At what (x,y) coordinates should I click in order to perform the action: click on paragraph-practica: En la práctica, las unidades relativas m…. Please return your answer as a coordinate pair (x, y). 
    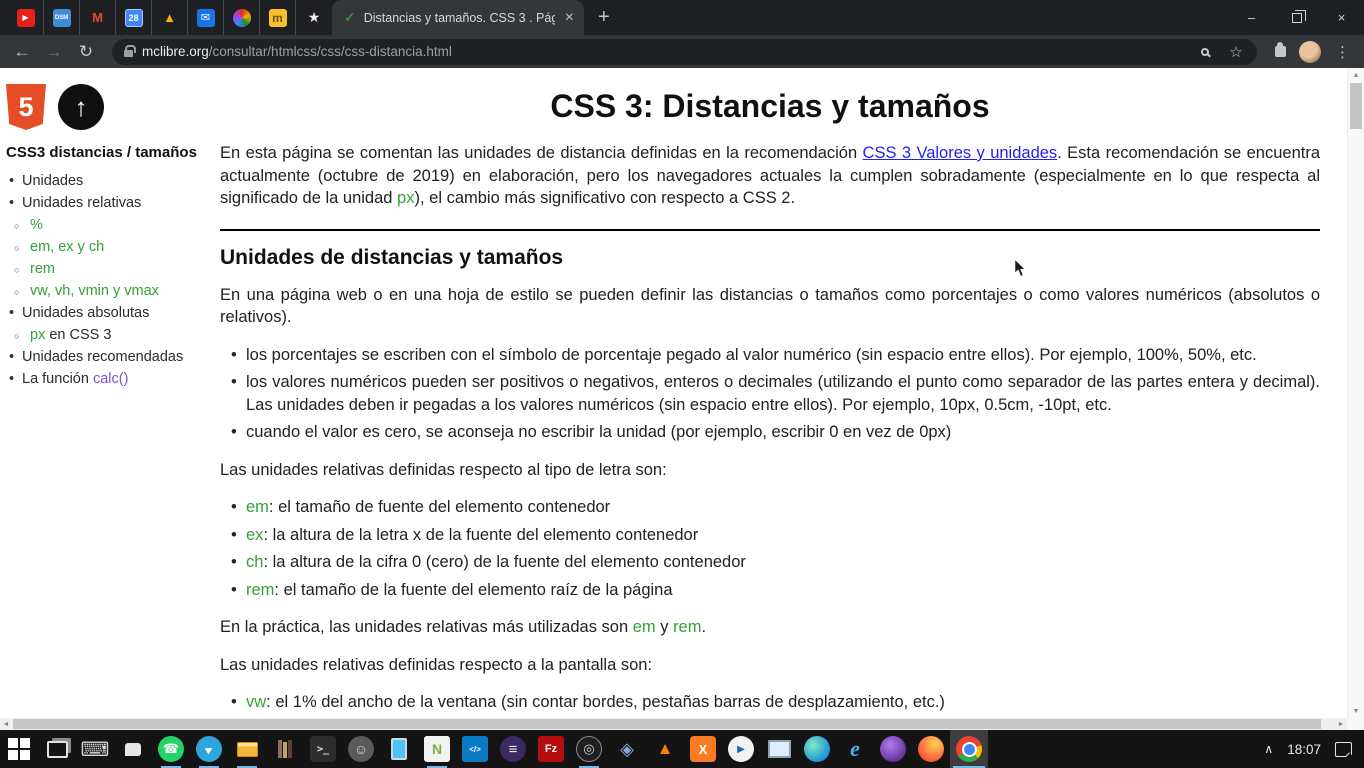
    Looking at the image, I should click on (770, 627).